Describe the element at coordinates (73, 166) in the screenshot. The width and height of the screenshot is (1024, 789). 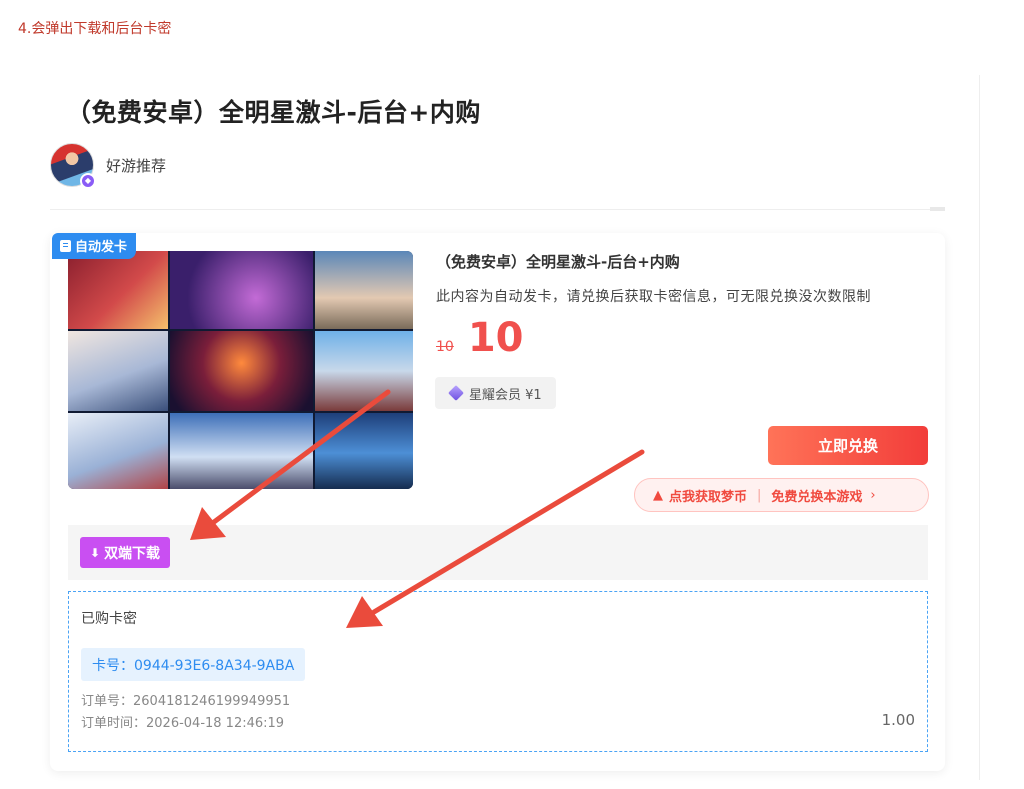
I see `avatar: ◆` at that location.